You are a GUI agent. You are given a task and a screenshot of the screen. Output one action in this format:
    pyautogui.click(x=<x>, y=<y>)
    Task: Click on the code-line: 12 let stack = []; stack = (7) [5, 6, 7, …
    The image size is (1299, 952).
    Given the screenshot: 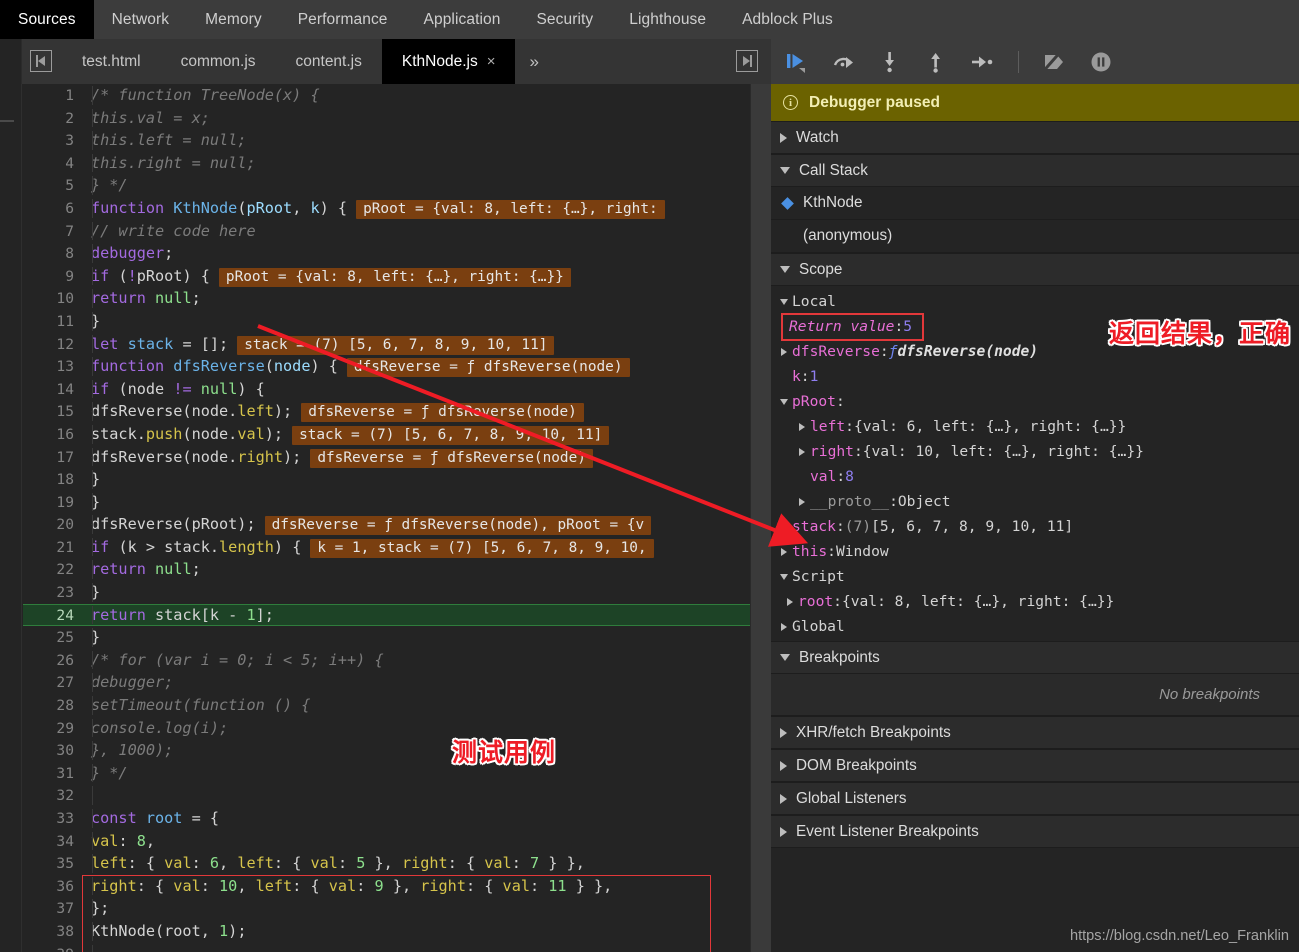 What is the action you would take?
    pyautogui.click(x=386, y=344)
    